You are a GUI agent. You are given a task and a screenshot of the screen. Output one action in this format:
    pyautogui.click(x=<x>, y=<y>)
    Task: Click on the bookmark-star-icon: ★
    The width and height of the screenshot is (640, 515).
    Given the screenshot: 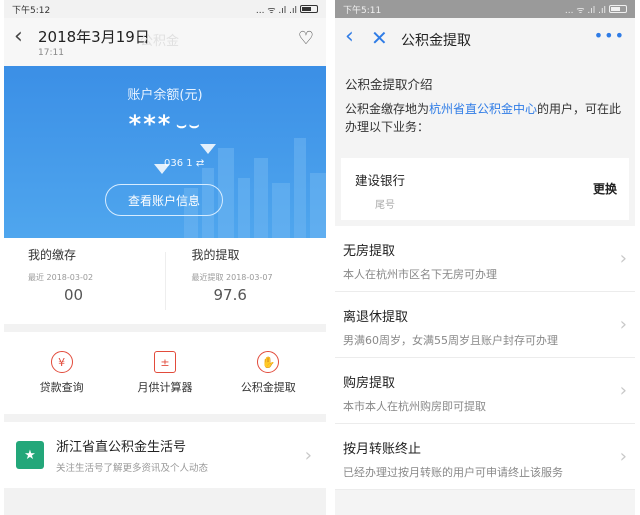 What is the action you would take?
    pyautogui.click(x=30, y=455)
    